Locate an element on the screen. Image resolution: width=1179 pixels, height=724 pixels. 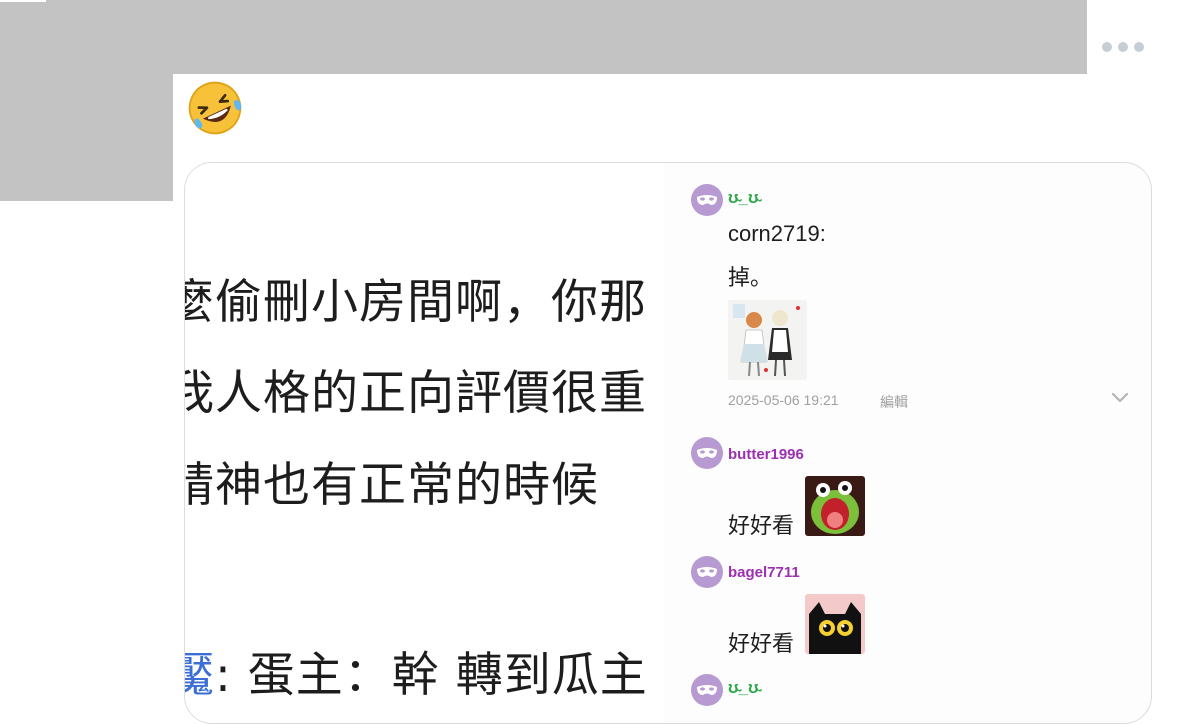
divider is located at coordinates (23, 1).